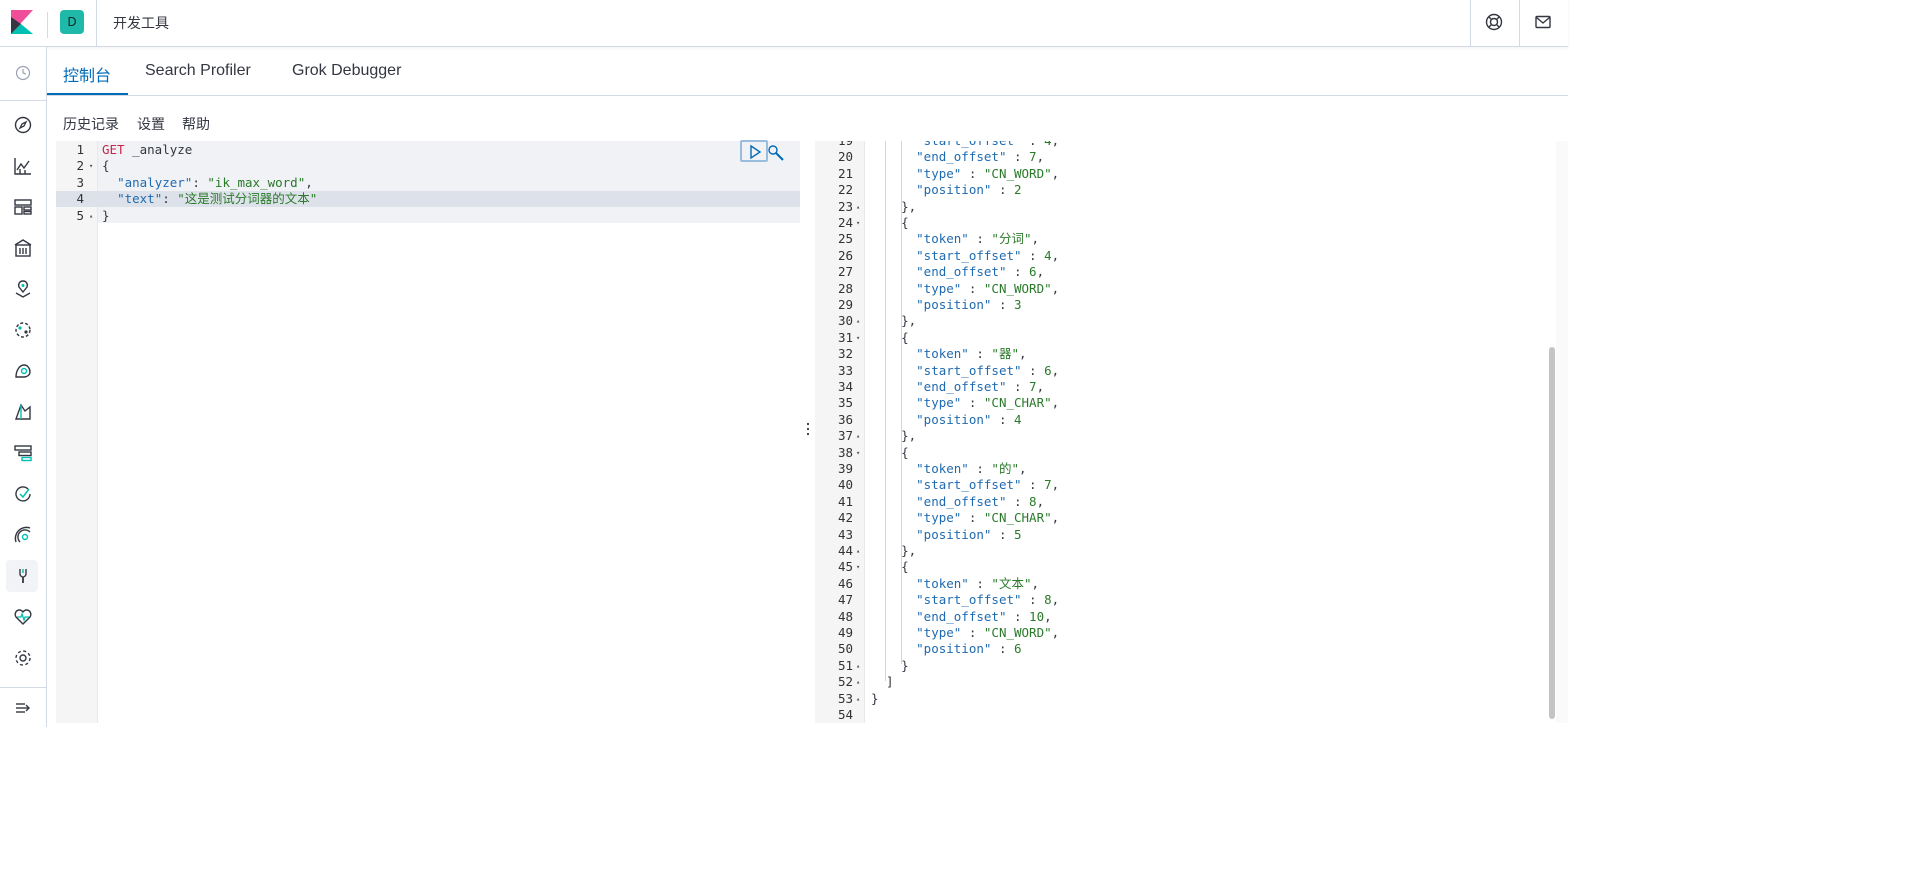  I want to click on output-line: 29 "position" : 3, so click(1185, 305).